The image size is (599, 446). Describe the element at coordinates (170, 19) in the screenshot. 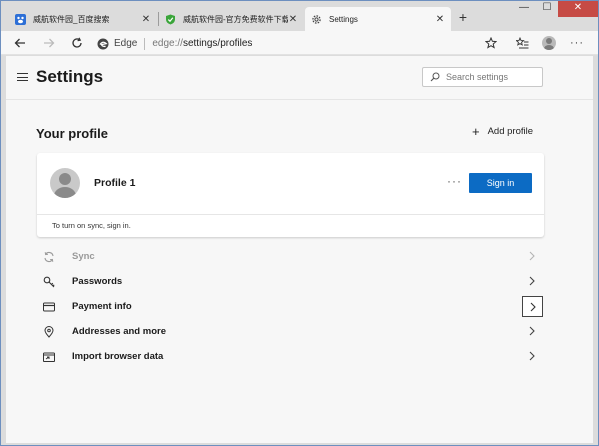

I see `shield-icon` at that location.